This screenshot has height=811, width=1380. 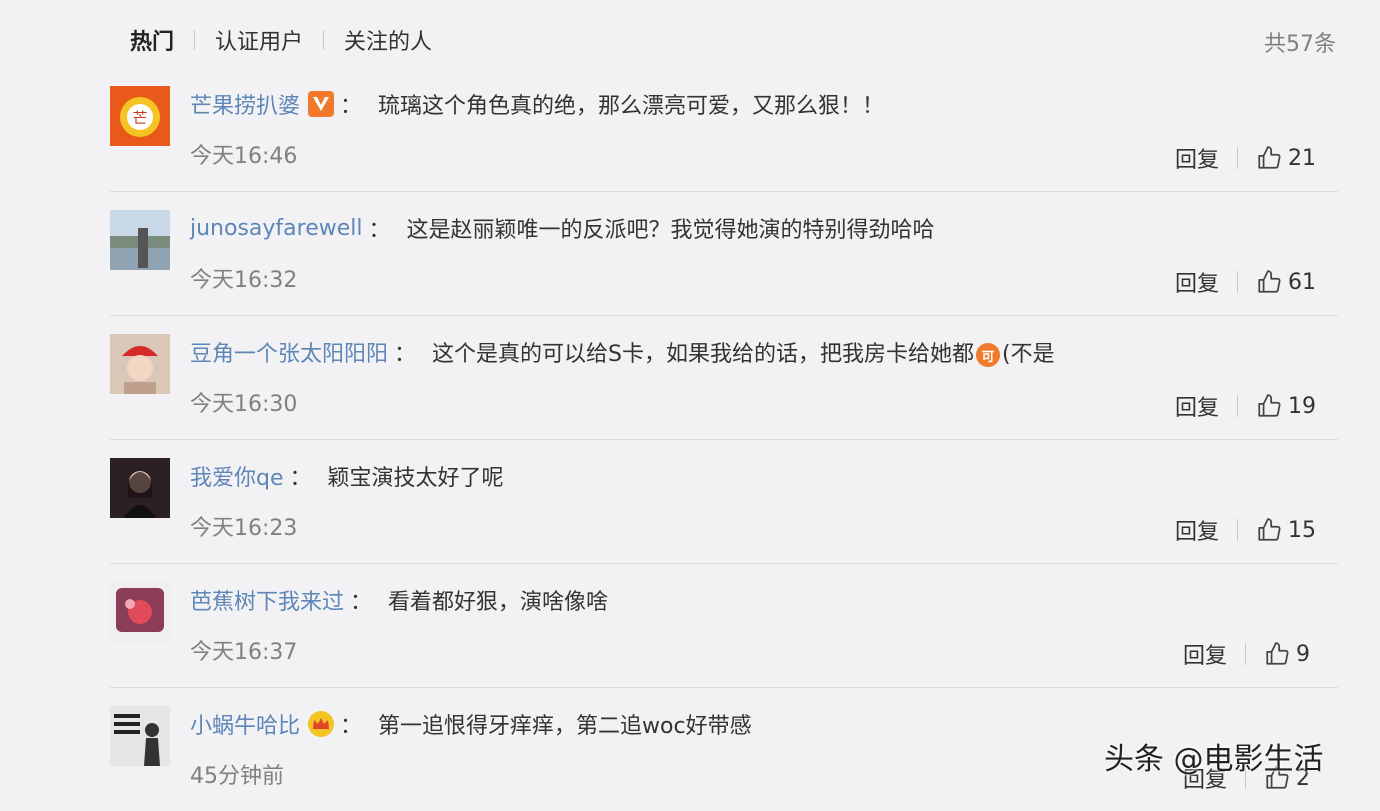 I want to click on comment-actions: 回复 21, so click(x=1245, y=158).